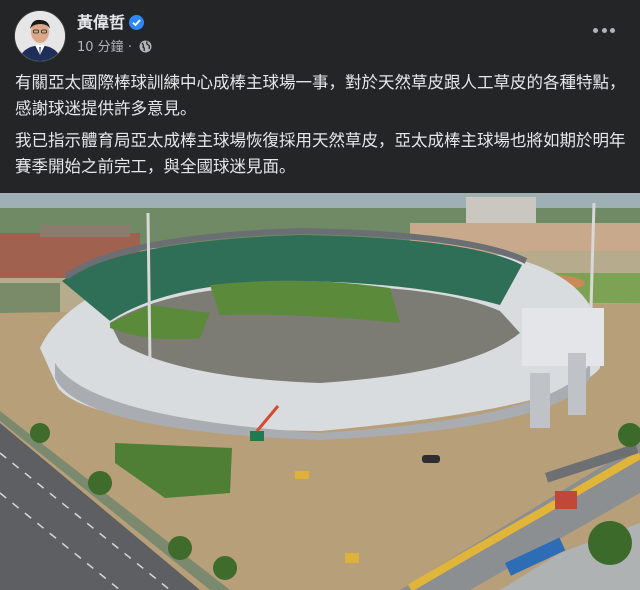 The height and width of the screenshot is (590, 640). Describe the element at coordinates (320, 33) in the screenshot. I see `post-header: 黃偉哲 10 分鐘 ·` at that location.